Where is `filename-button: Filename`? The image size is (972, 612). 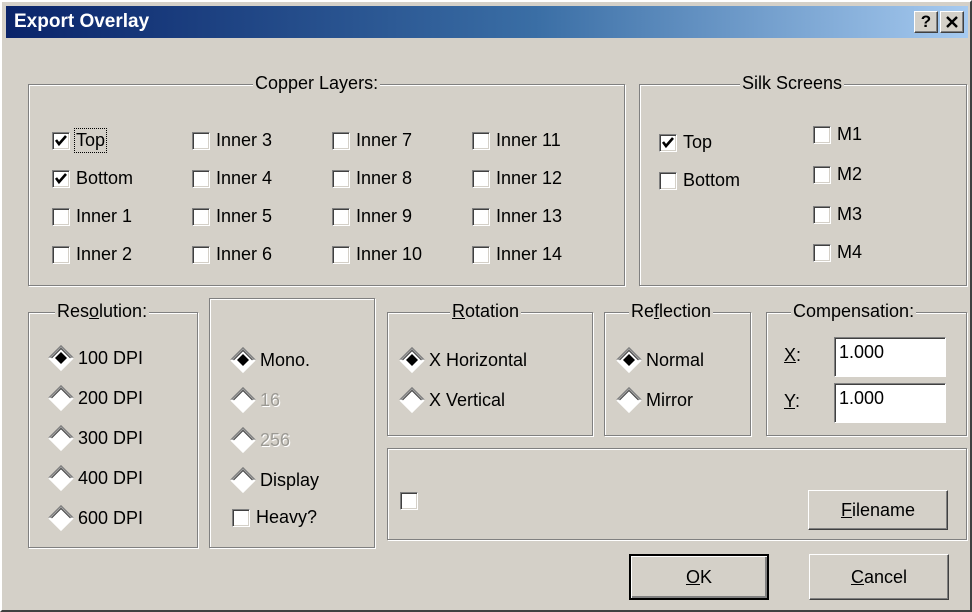
filename-button: Filename is located at coordinates (878, 510).